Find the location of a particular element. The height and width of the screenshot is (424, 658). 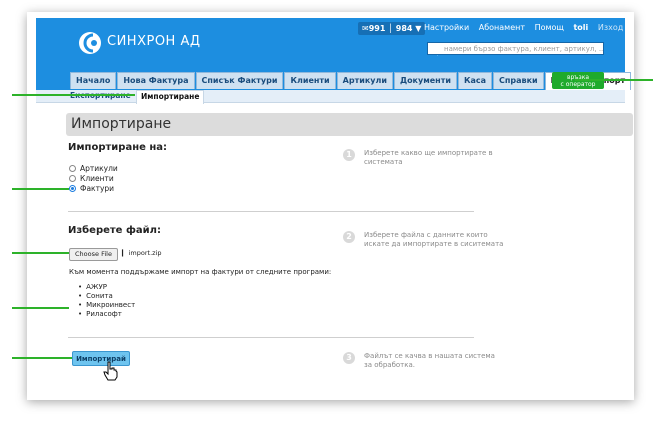

logo-text: СИНХРОН АД is located at coordinates (154, 41).